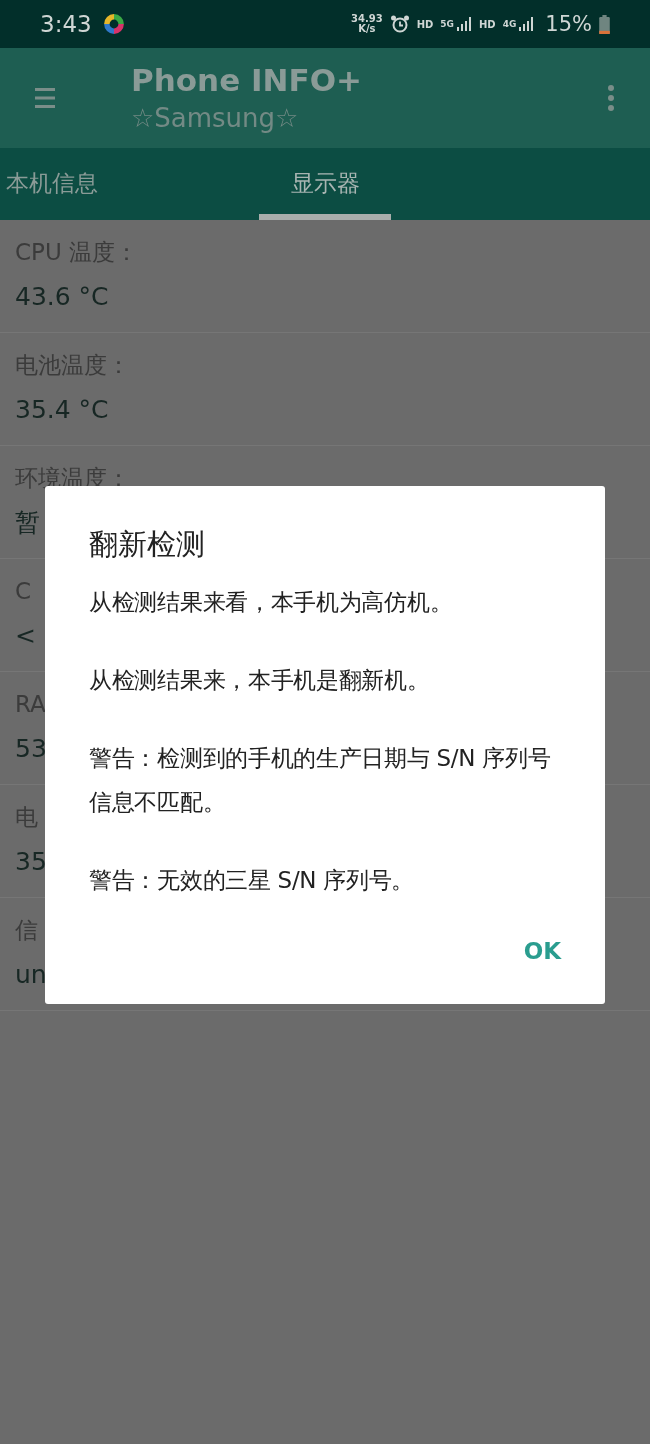 This screenshot has width=650, height=1444. Describe the element at coordinates (271, 602) in the screenshot. I see `dialog-message: 从检测结果来看，本手机为高仿机。` at that location.